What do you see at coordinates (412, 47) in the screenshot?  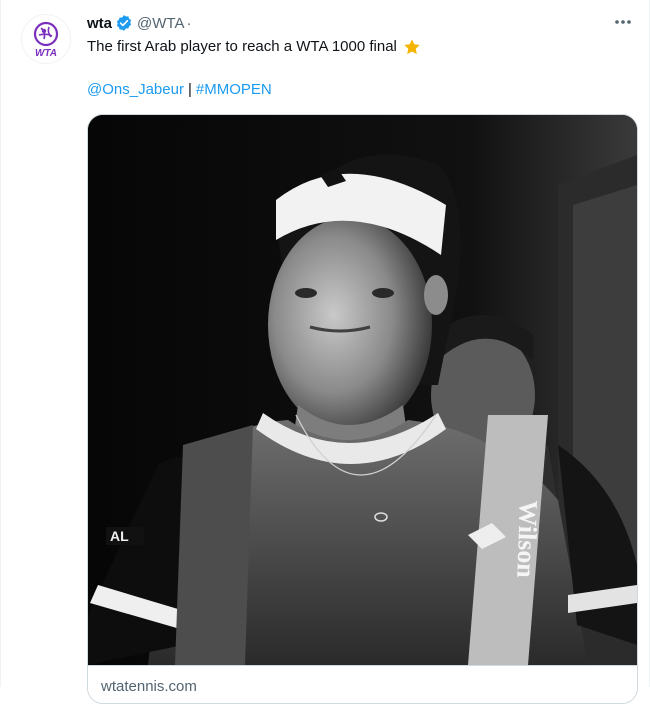 I see `star-emoji-icon` at bounding box center [412, 47].